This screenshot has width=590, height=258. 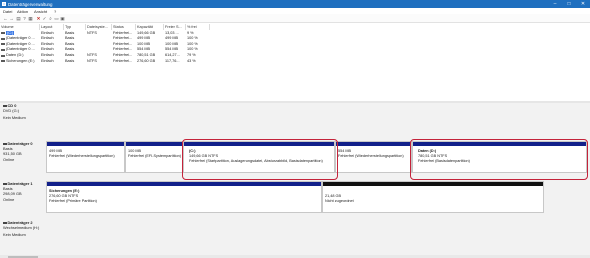 What do you see at coordinates (295, 4) in the screenshot?
I see `title-bar: Datenträgerverwaltung – □ ✕` at bounding box center [295, 4].